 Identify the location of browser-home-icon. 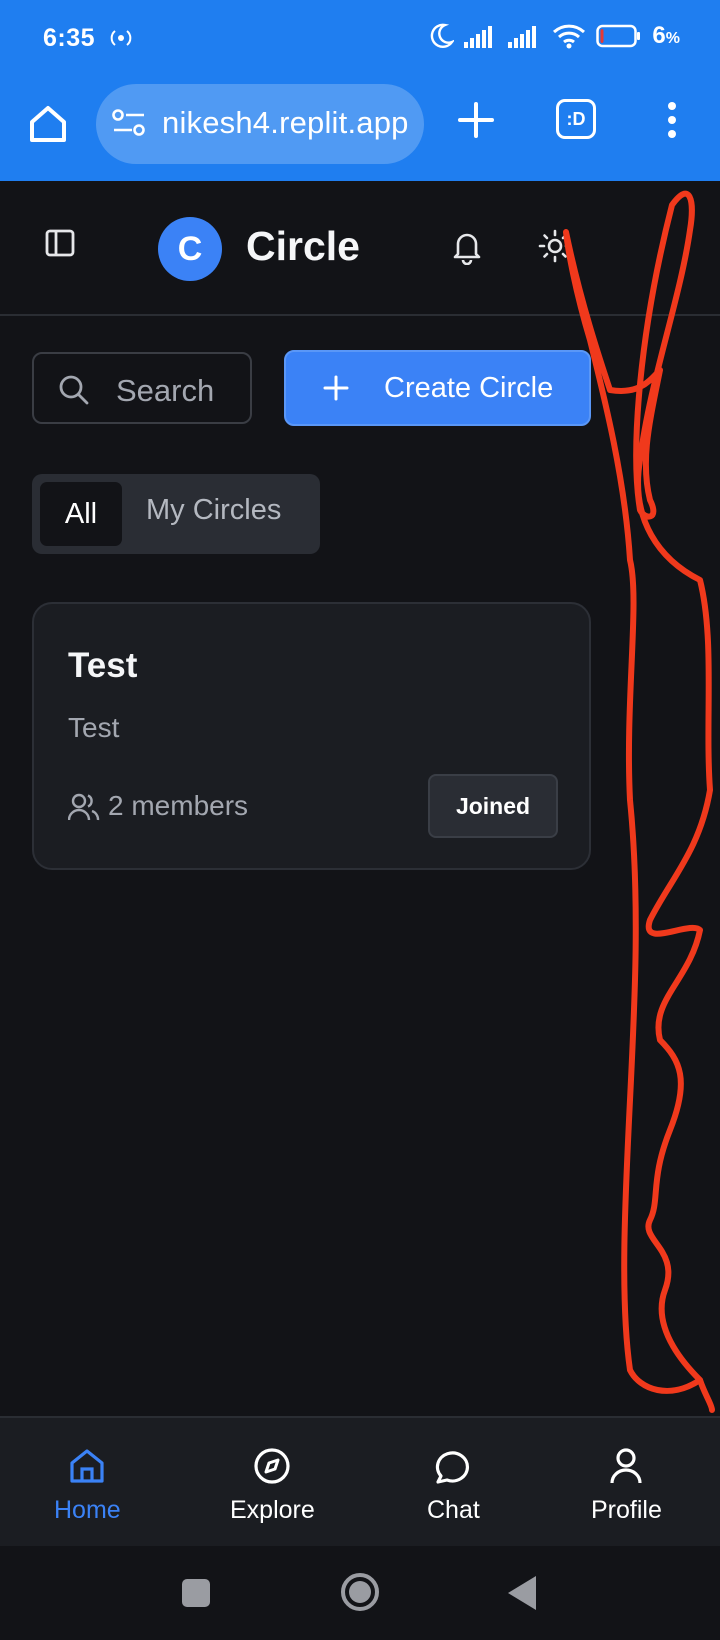
(48, 124).